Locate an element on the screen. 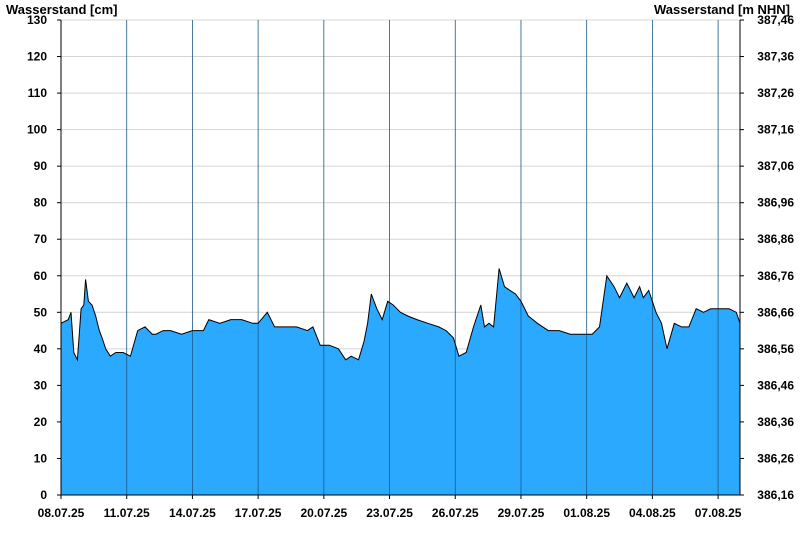  y-tick-label: 70 is located at coordinates (41, 239).